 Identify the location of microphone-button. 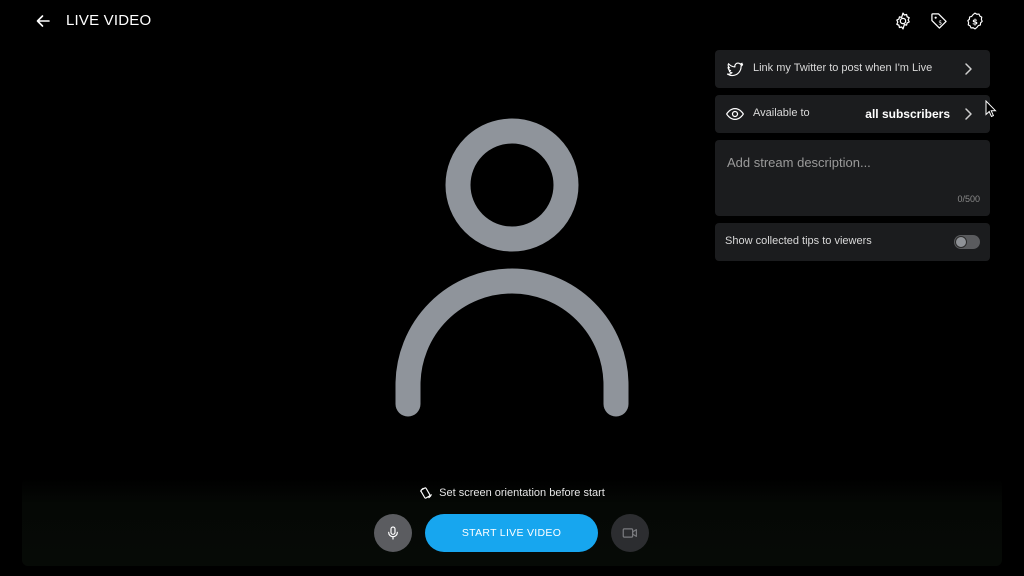
(393, 533).